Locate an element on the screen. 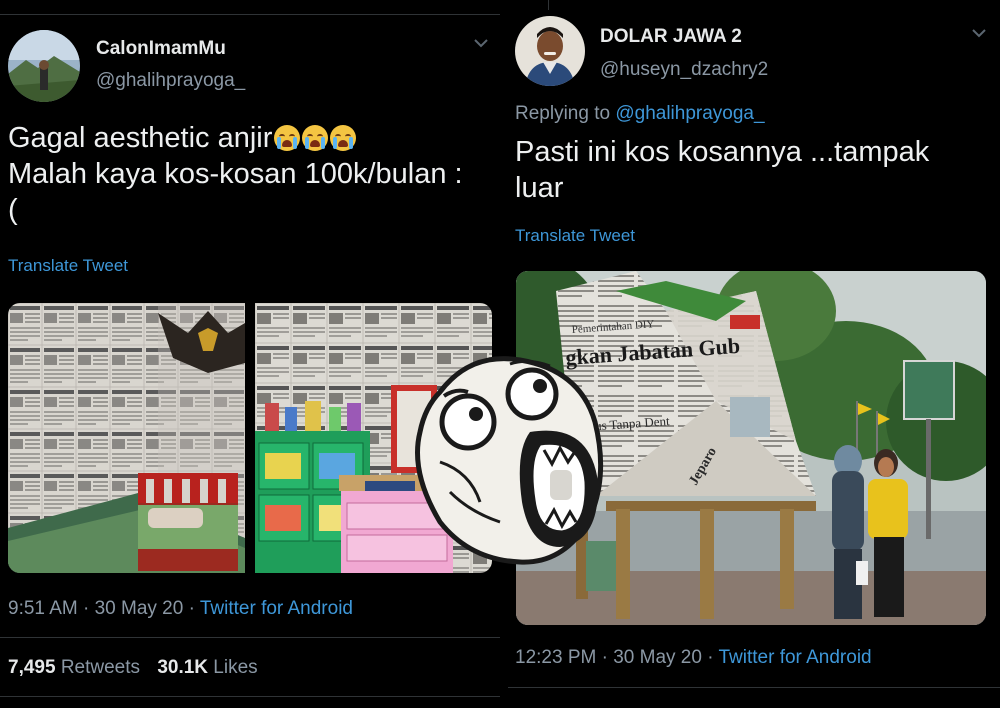 The width and height of the screenshot is (1000, 708). tweet-text-line2: Malah kaya kos-kosan 100k/bulan : is located at coordinates (235, 174).